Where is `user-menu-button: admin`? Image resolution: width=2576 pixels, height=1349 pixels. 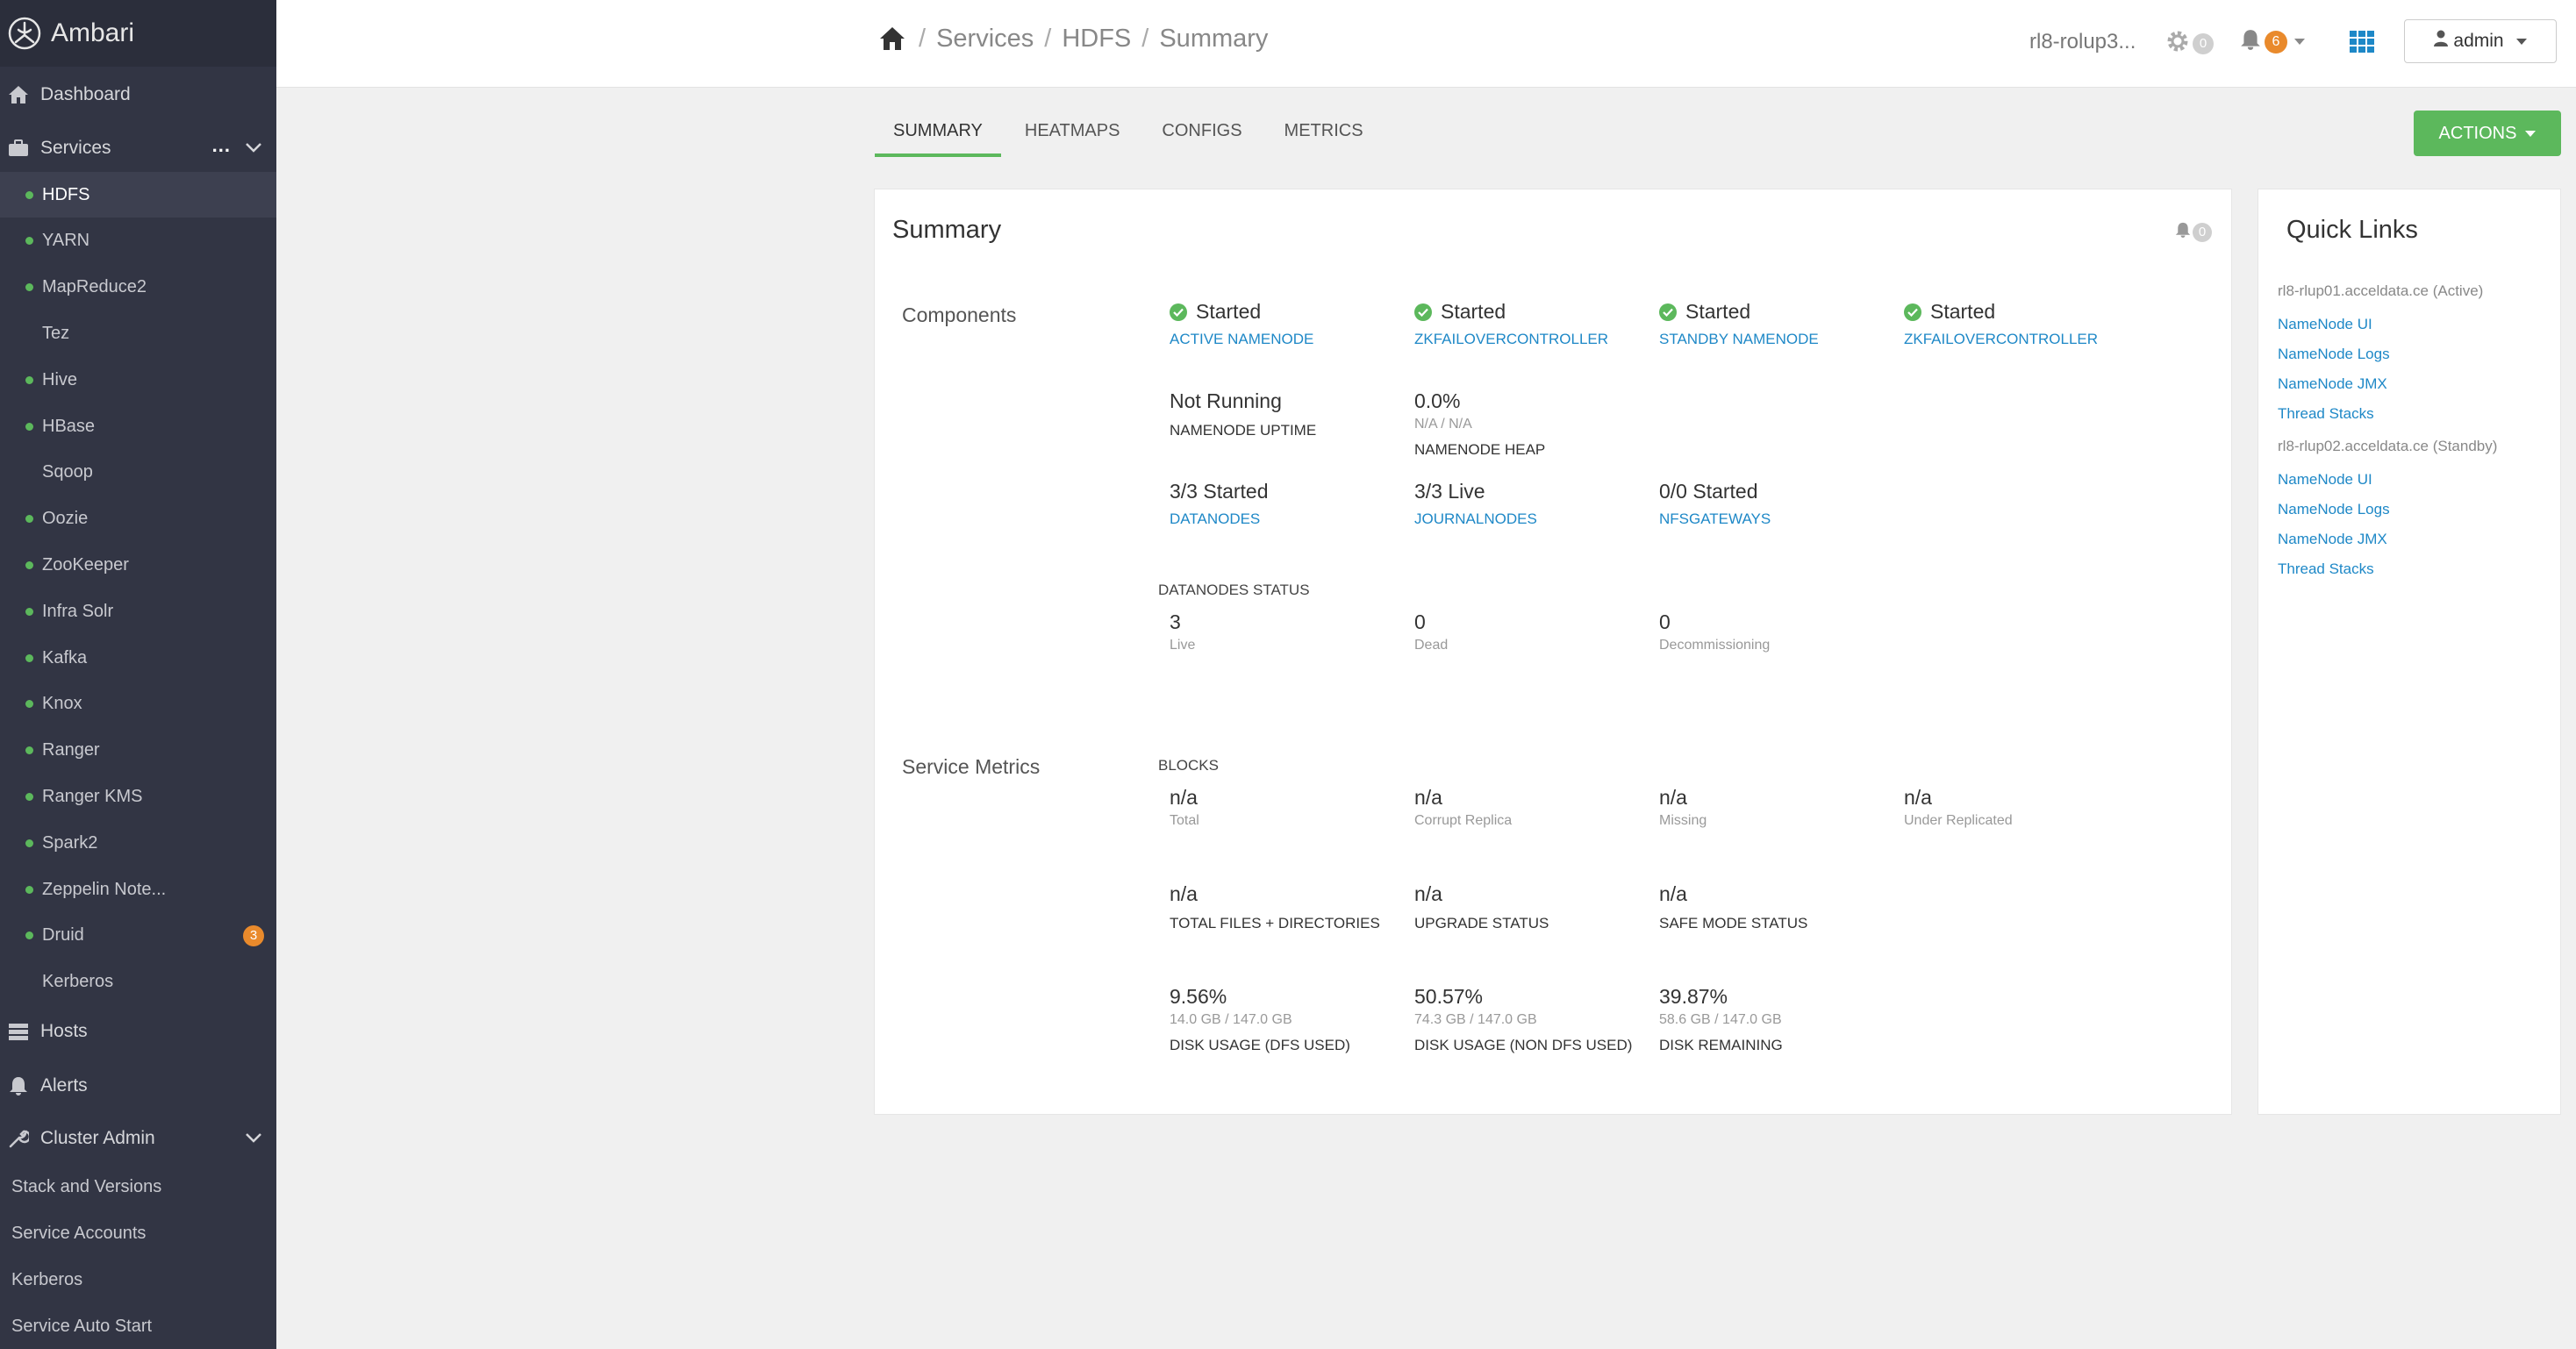
user-menu-button: admin is located at coordinates (2480, 41).